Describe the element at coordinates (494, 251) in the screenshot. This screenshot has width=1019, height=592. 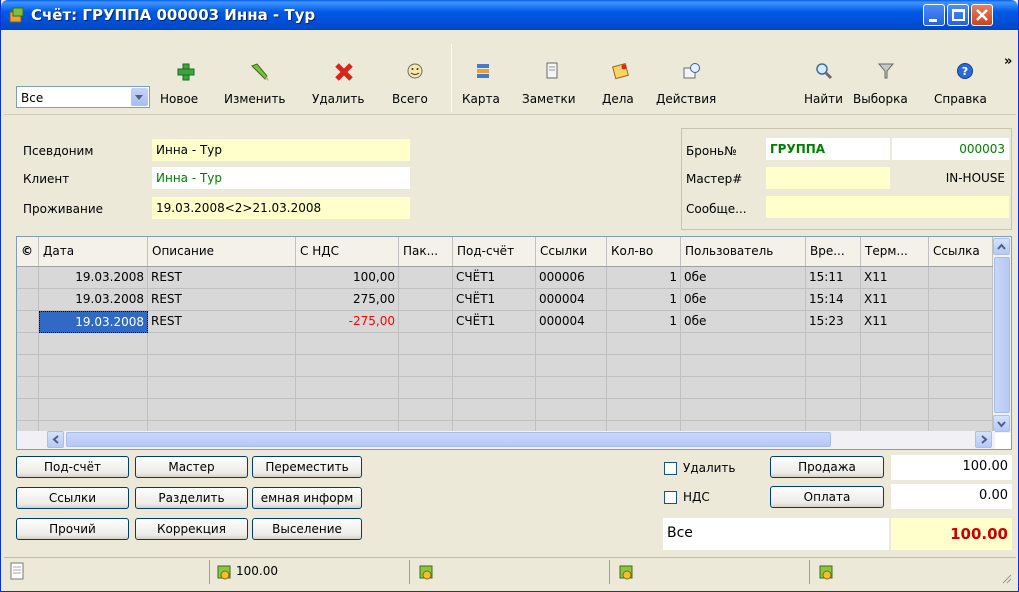
I see `column-header: Под-счёт` at that location.